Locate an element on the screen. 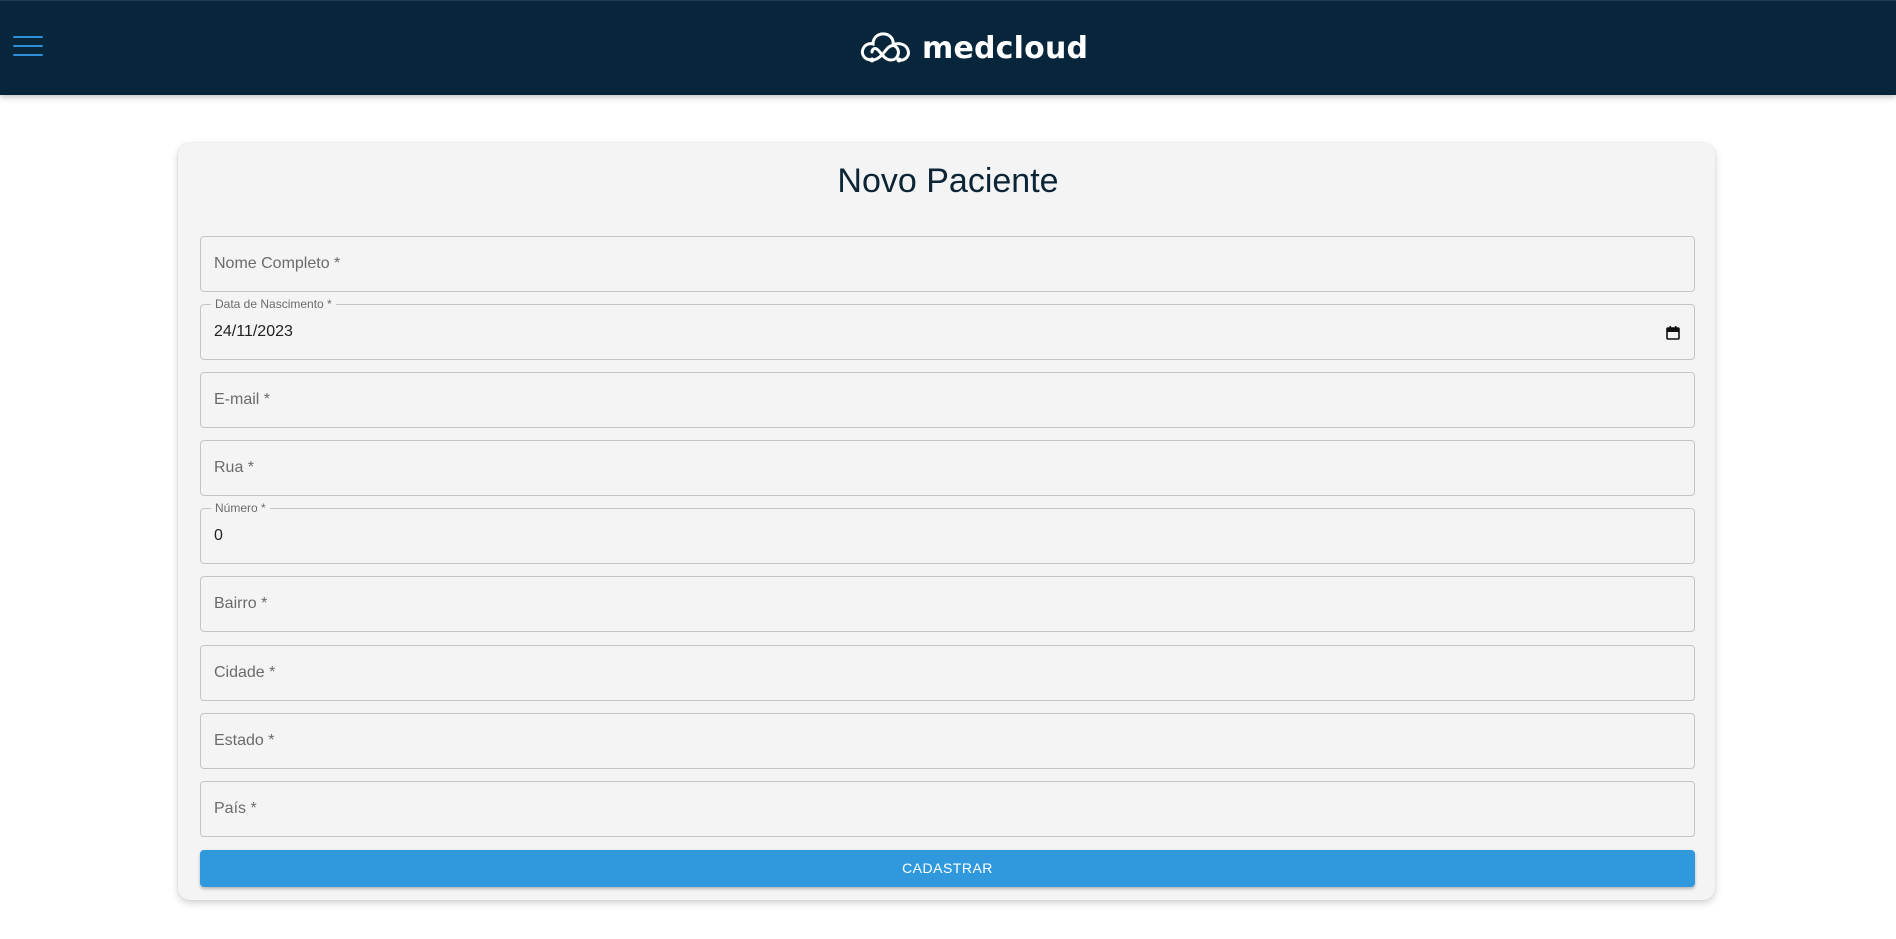 This screenshot has height=939, width=1896. state-placeholder: Estado * is located at coordinates (244, 740).